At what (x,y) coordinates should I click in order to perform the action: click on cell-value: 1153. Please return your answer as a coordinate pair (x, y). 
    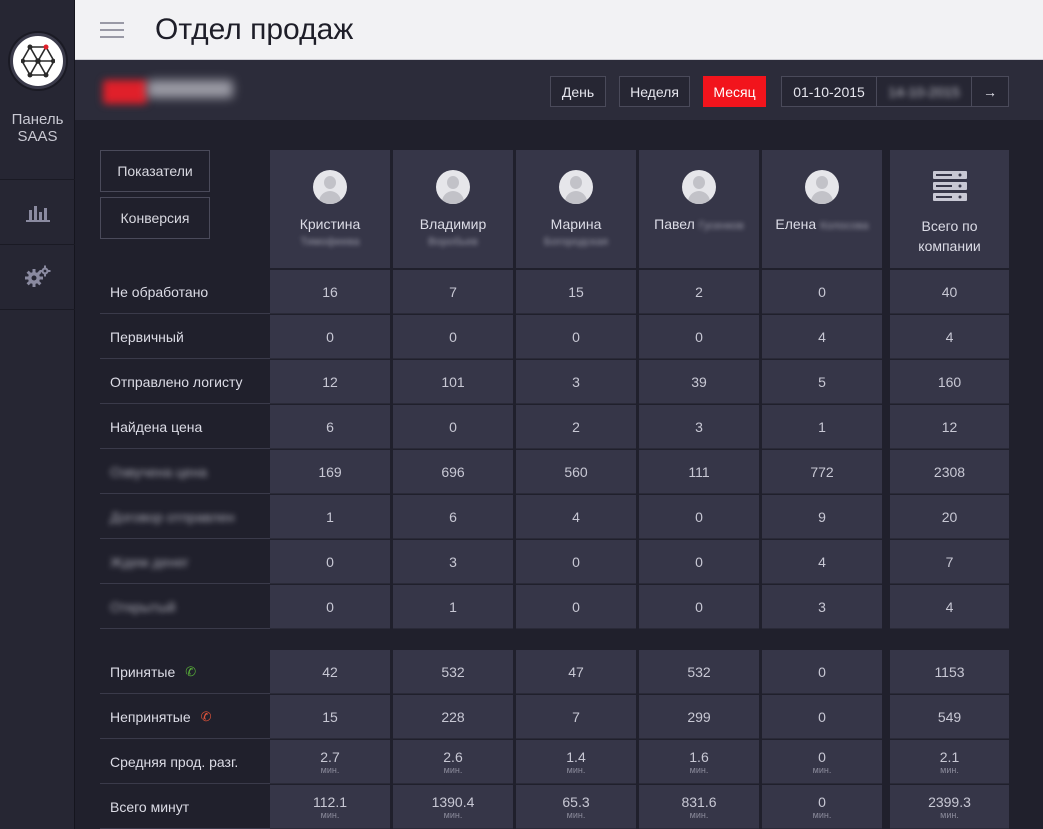
    Looking at the image, I should click on (949, 671).